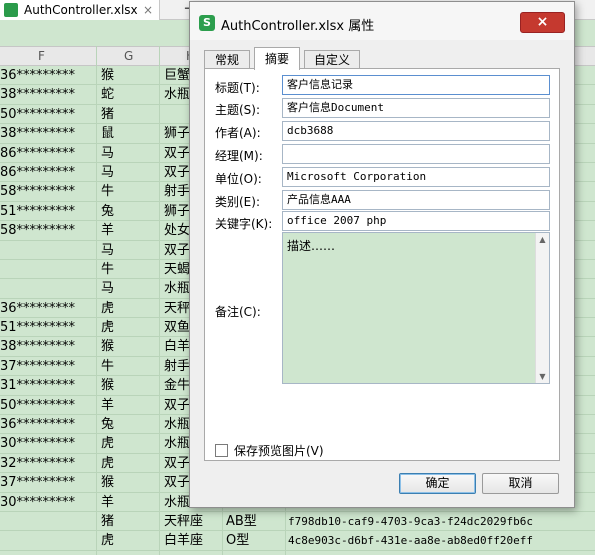 The image size is (595, 555). What do you see at coordinates (191, 521) in the screenshot?
I see `cell-h: 天秤座` at bounding box center [191, 521].